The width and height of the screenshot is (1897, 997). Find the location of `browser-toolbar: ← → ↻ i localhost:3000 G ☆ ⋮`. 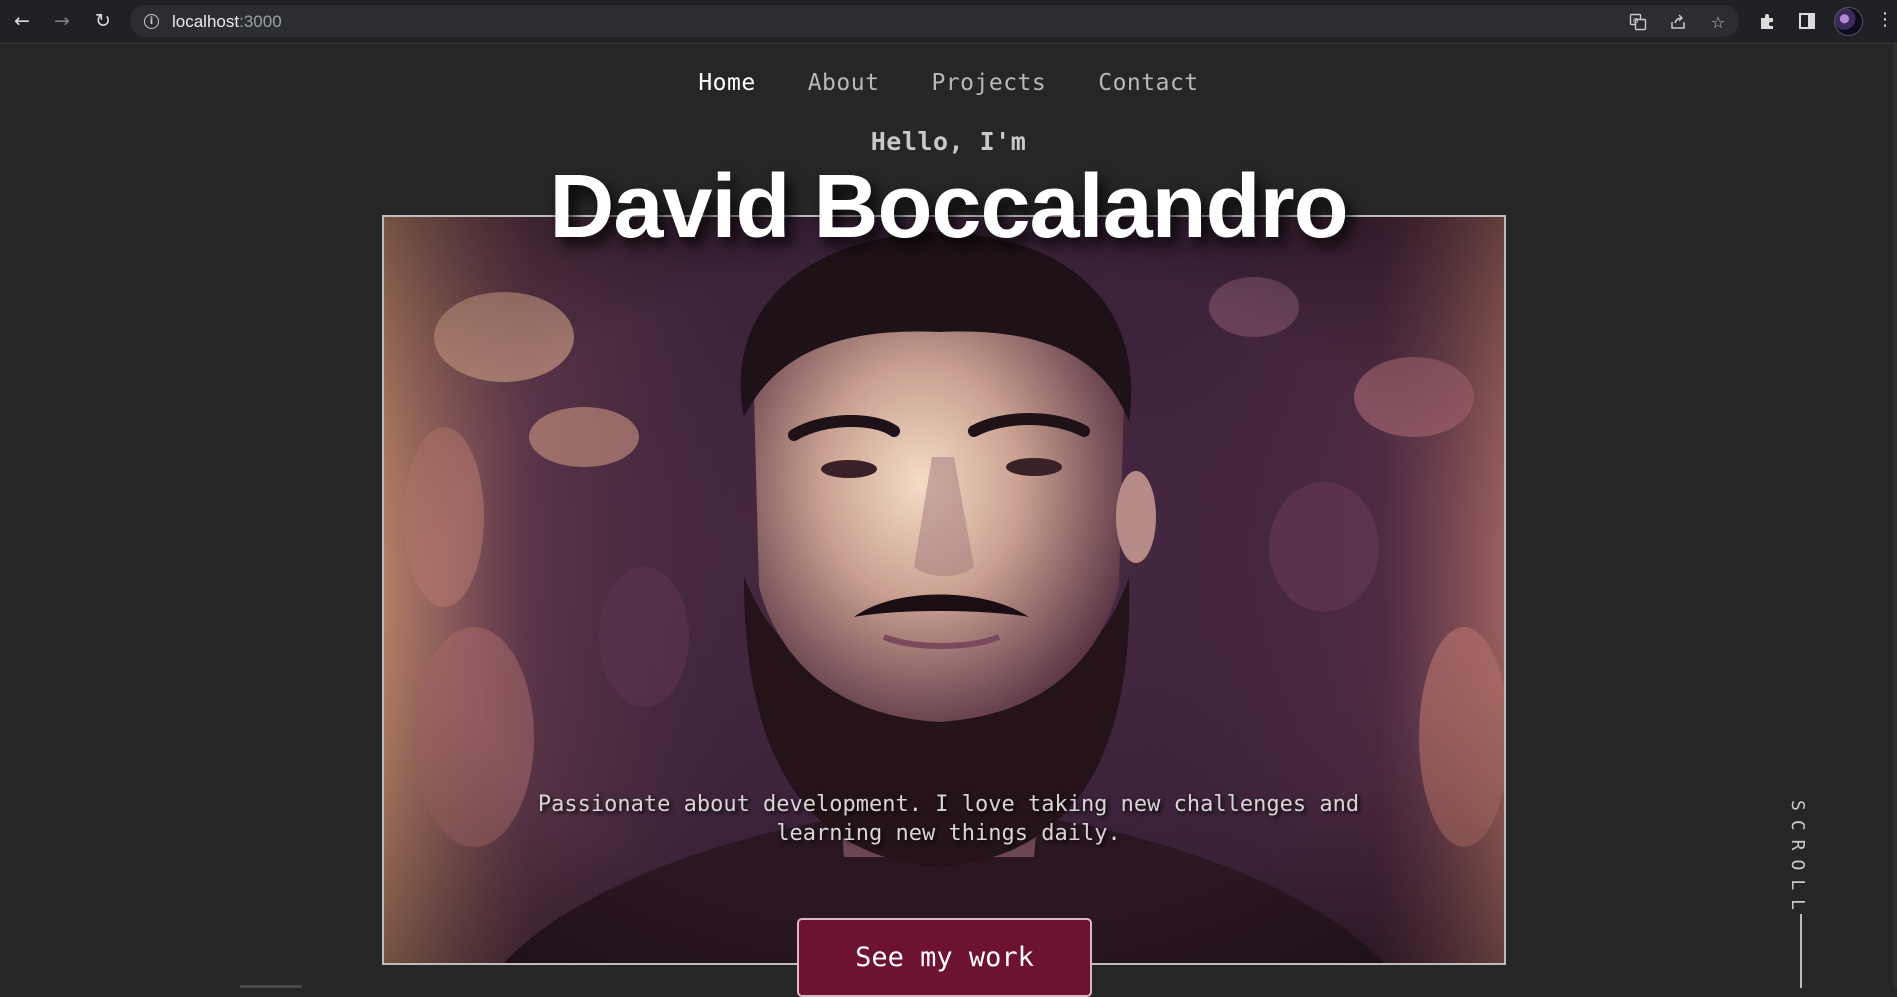

browser-toolbar: ← → ↻ i localhost:3000 G ☆ ⋮ is located at coordinates (948, 22).